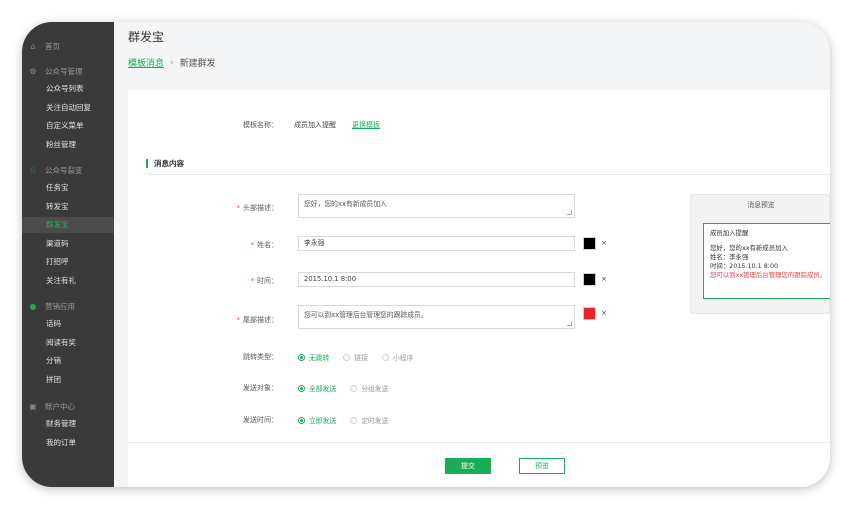 The image size is (852, 509). I want to click on preview-time-line: 时间：2015.10.1 8:00, so click(744, 266).